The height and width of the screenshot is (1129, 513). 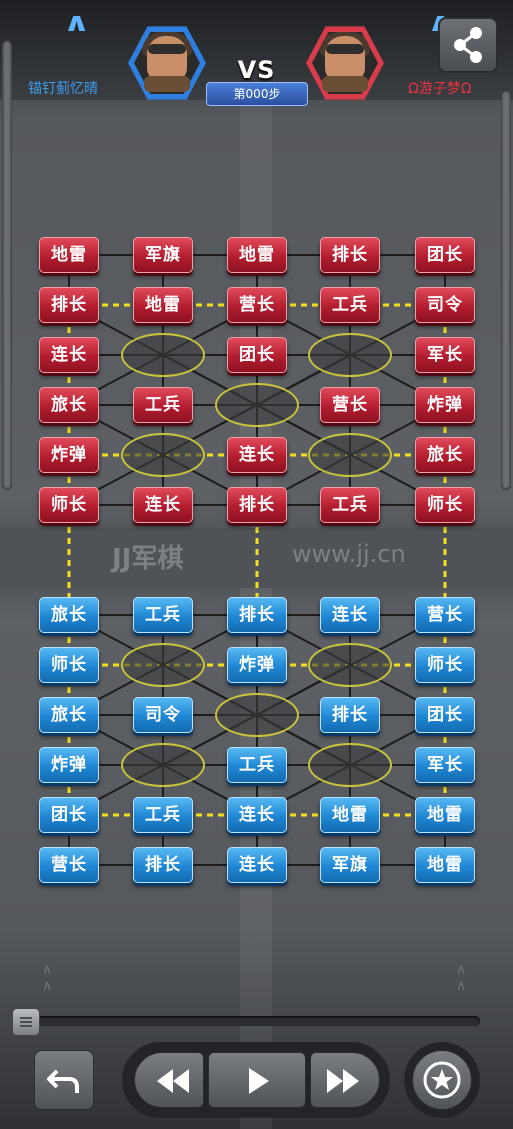 I want to click on play-button, so click(x=257, y=1080).